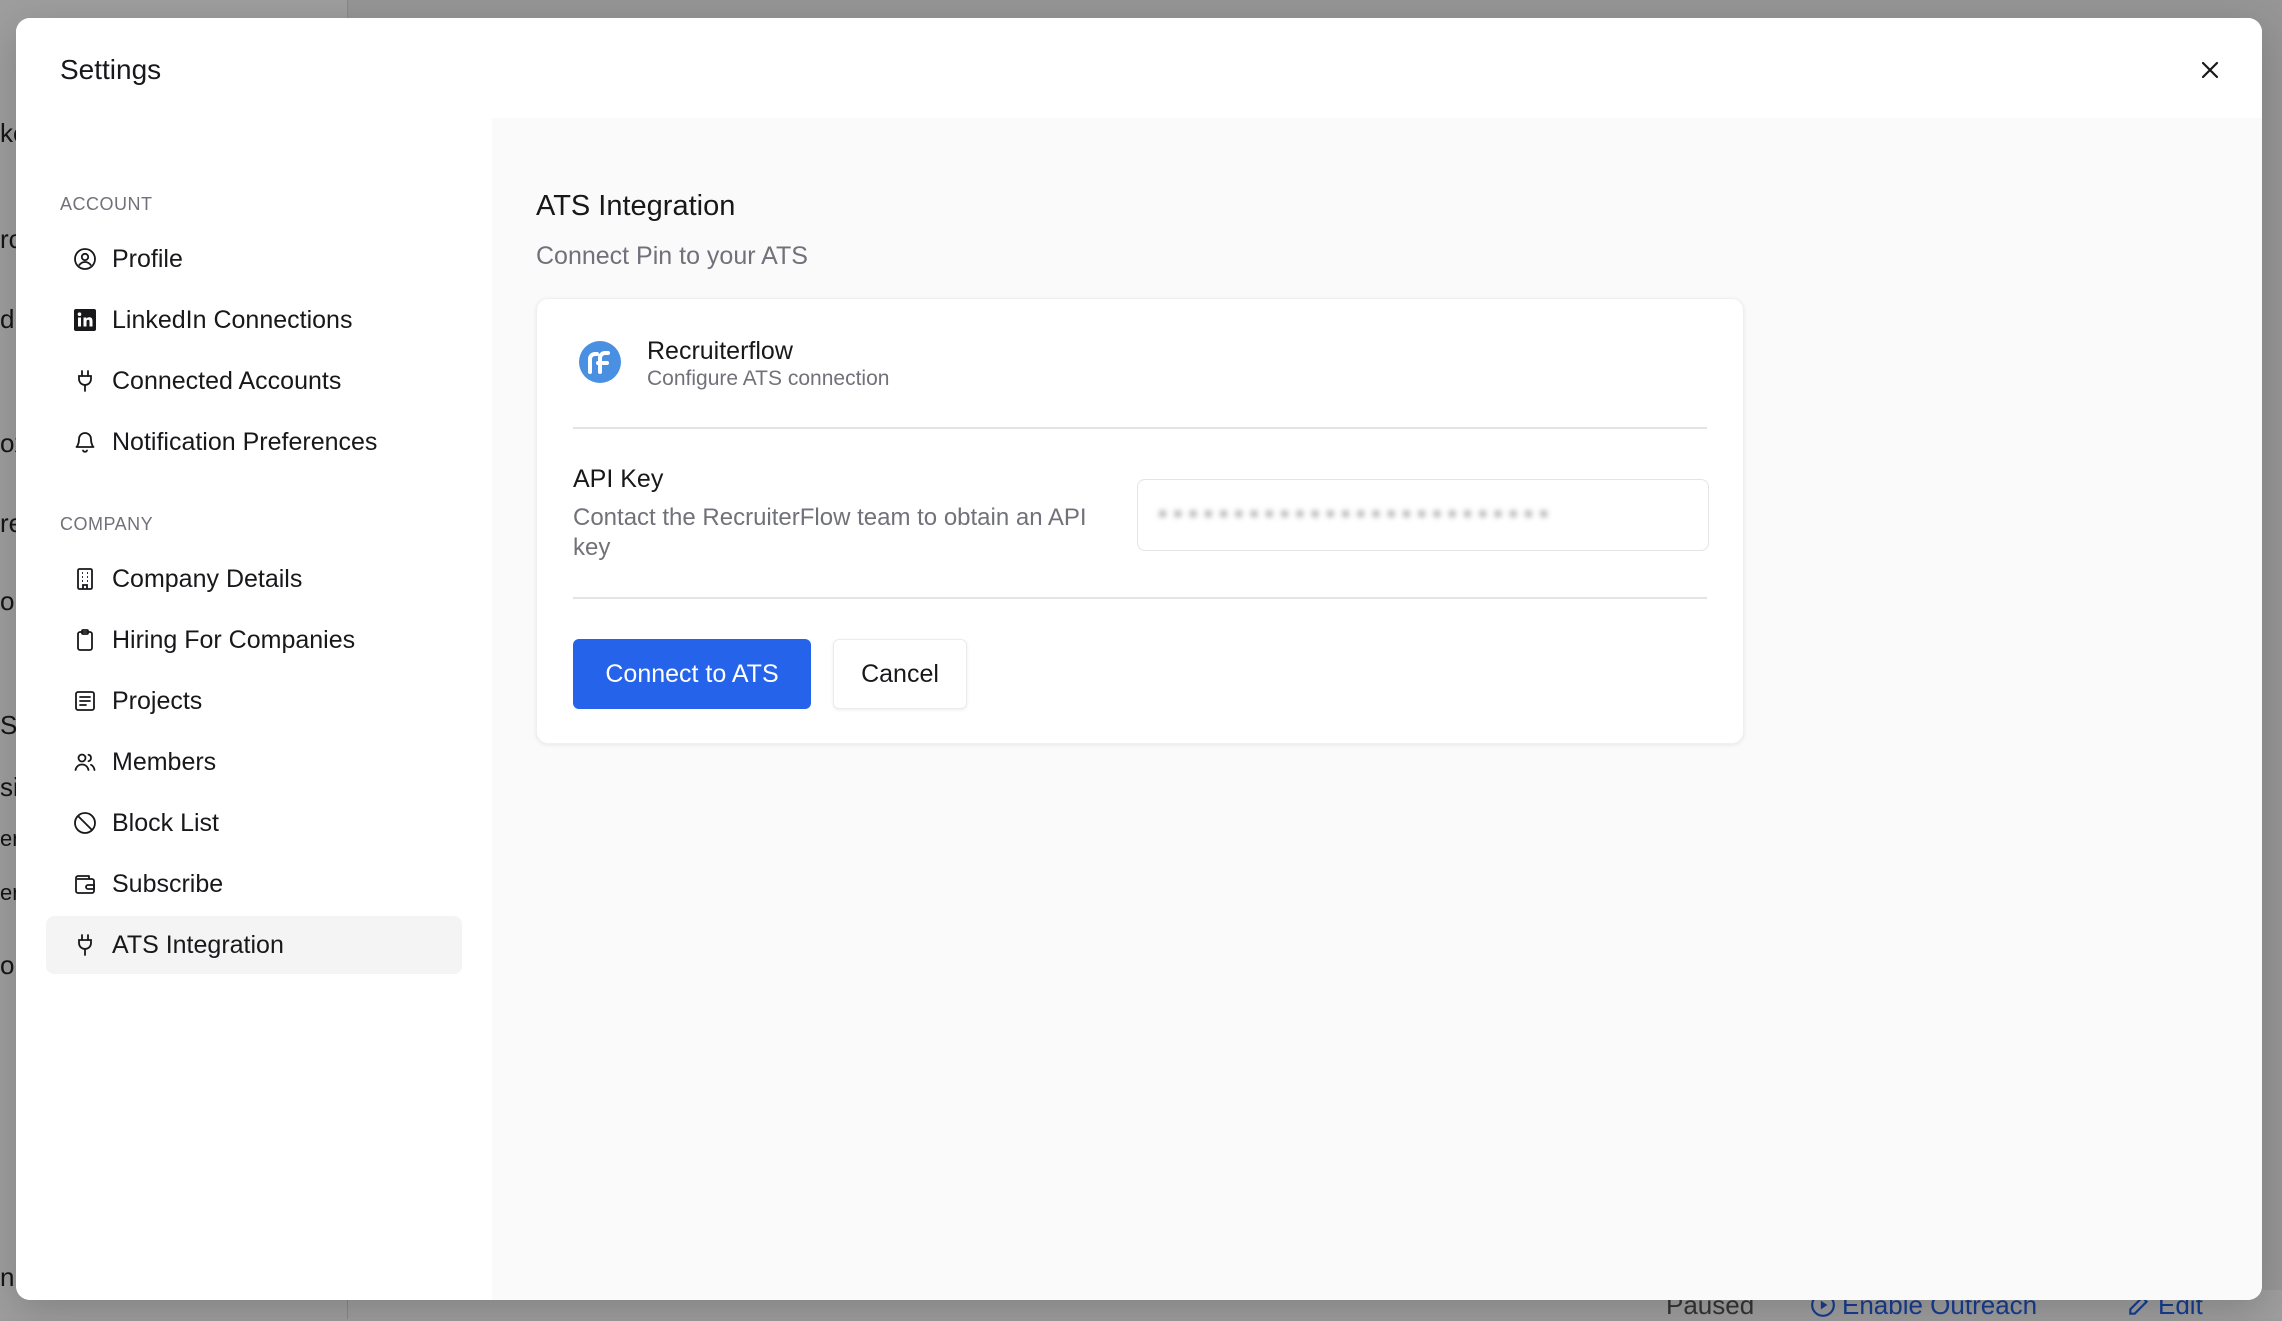 This screenshot has width=2282, height=1321. I want to click on sidebar-item-label: Connected Accounts, so click(226, 381).